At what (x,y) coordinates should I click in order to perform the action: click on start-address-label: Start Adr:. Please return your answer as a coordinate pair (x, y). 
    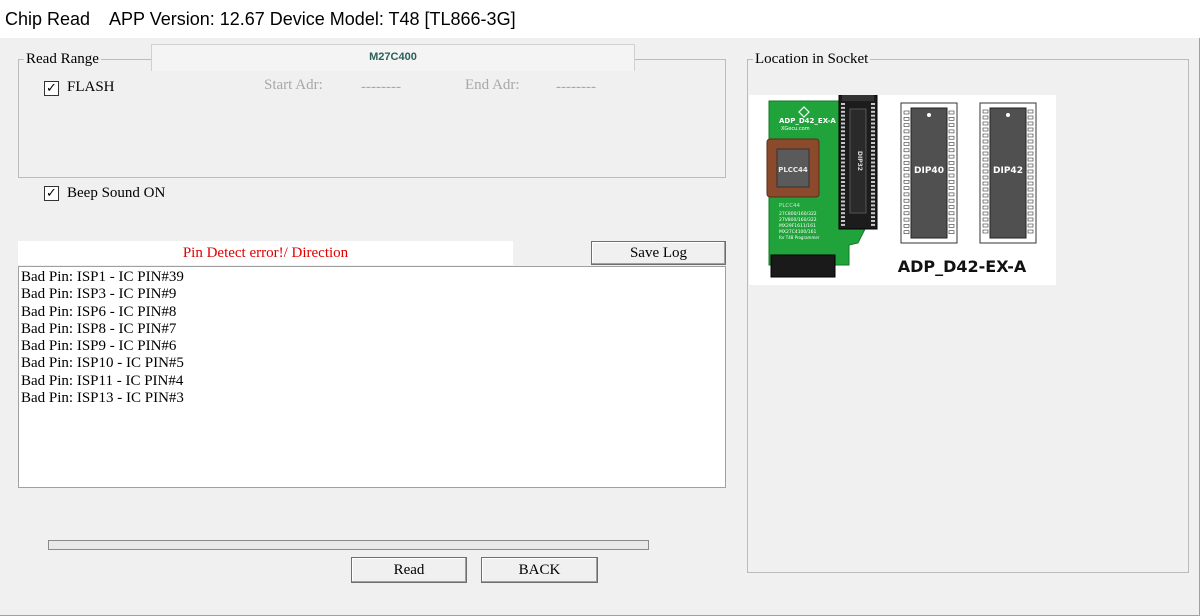
    Looking at the image, I should click on (293, 85).